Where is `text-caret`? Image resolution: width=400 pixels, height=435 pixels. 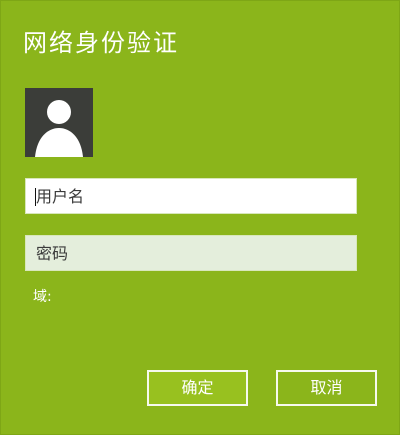 text-caret is located at coordinates (35, 197).